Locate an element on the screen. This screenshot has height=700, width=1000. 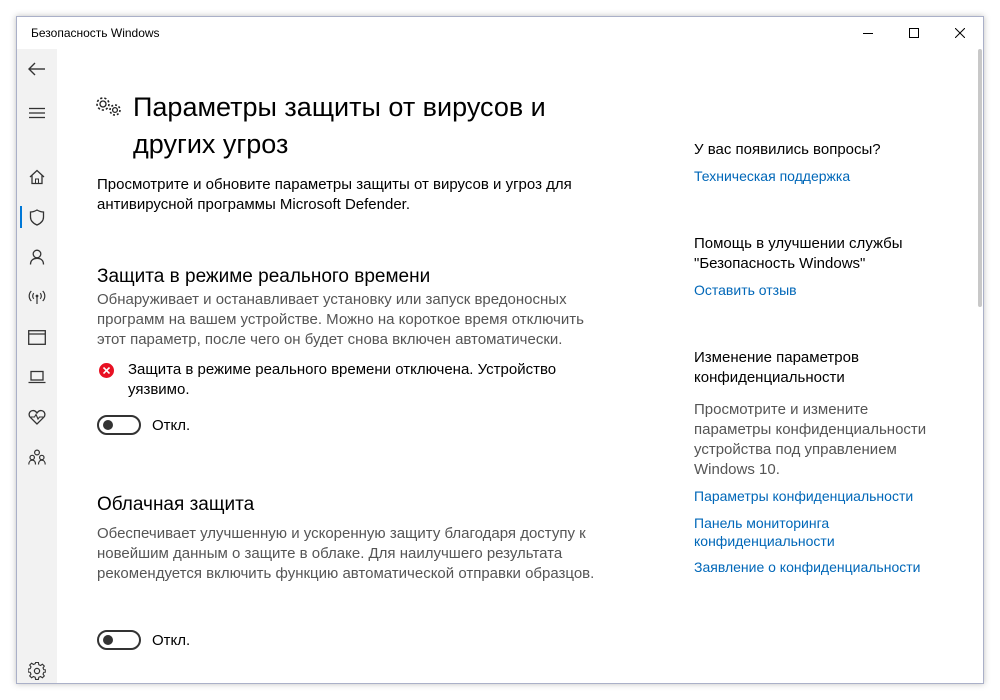
heart-pulse-icon is located at coordinates (37, 417).